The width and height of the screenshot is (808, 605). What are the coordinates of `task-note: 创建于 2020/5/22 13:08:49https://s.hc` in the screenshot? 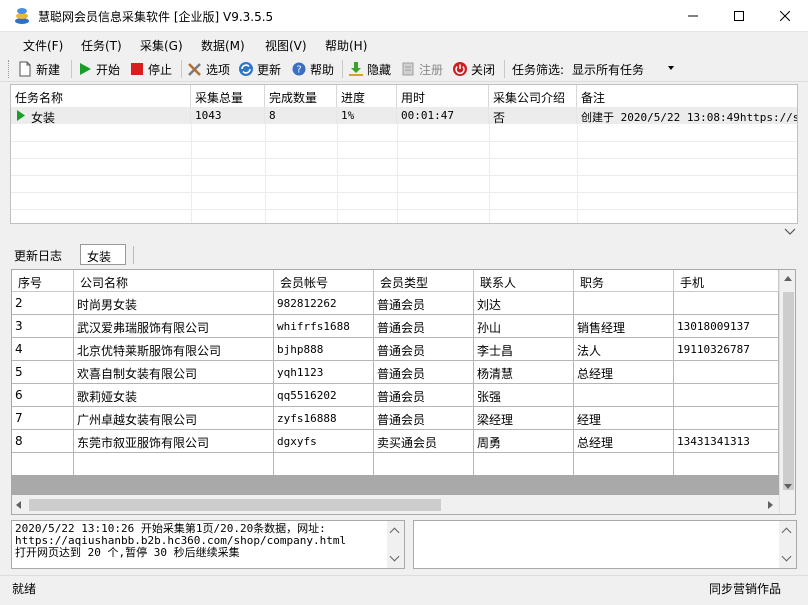 It's located at (689, 117).